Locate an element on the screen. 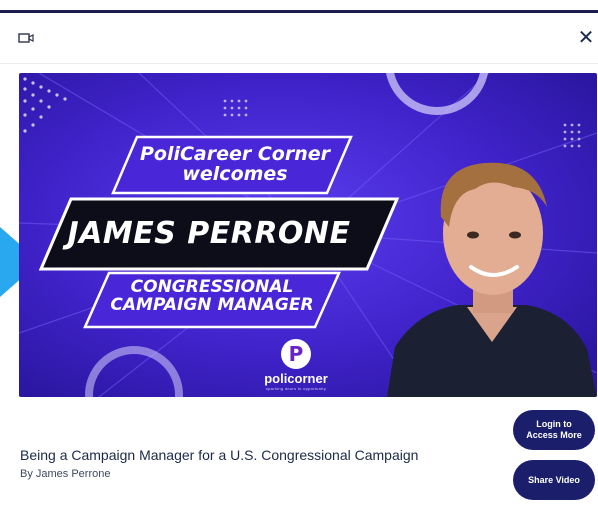 Image resolution: width=598 pixels, height=512 pixels. close-icon: ✕ is located at coordinates (586, 37).